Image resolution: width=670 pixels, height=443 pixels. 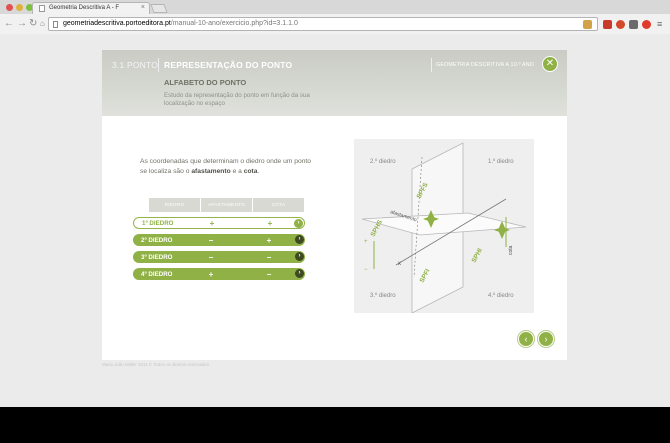 I want to click on page-favicon-icon, so click(x=42, y=8).